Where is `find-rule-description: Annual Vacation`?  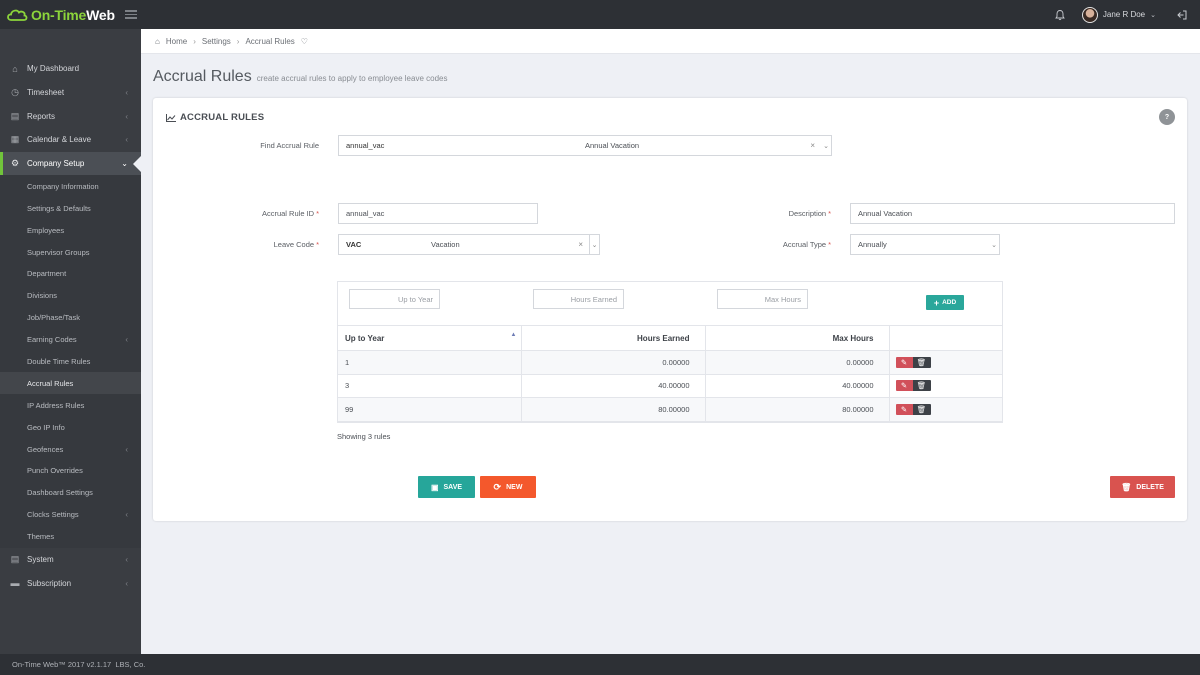
find-rule-description: Annual Vacation is located at coordinates (612, 145).